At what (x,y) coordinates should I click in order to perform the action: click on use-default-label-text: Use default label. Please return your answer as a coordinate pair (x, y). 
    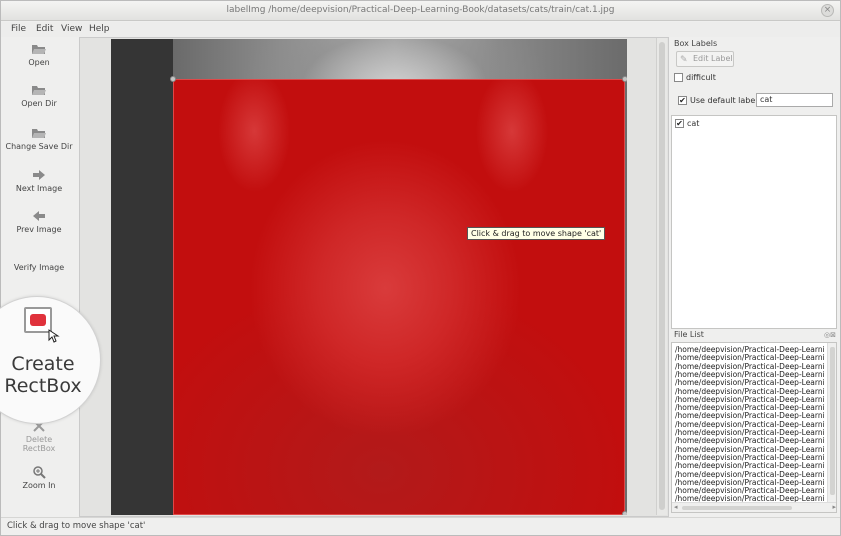
    Looking at the image, I should click on (724, 100).